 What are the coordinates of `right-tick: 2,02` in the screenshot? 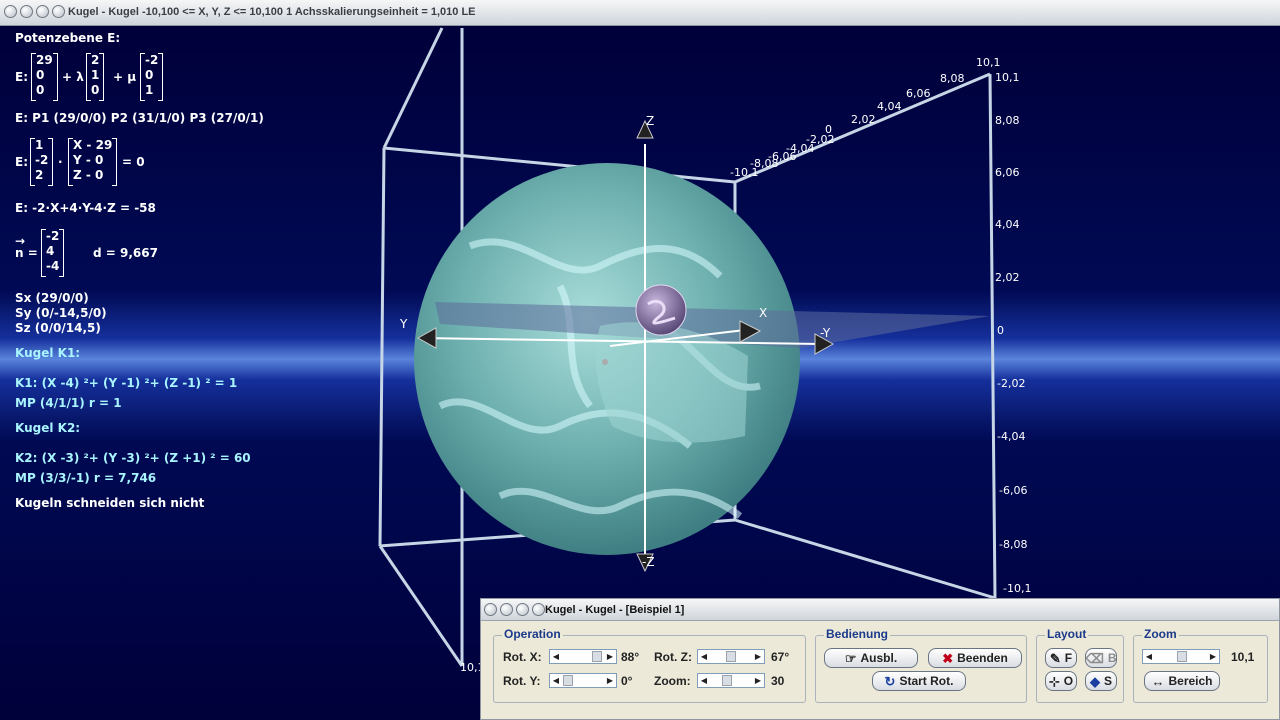 It's located at (1007, 277).